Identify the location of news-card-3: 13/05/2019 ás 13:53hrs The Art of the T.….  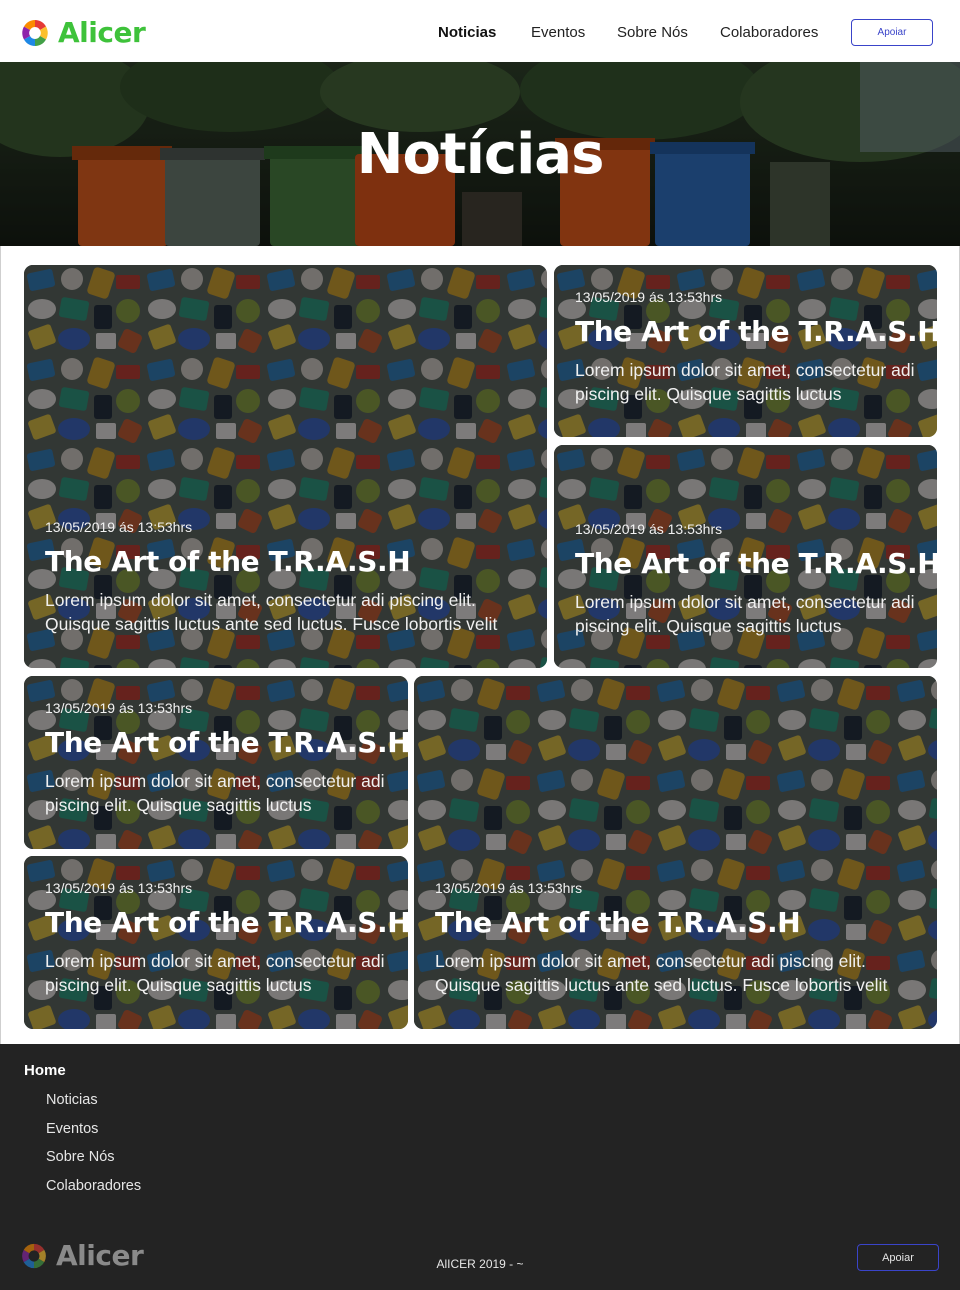
(745, 556).